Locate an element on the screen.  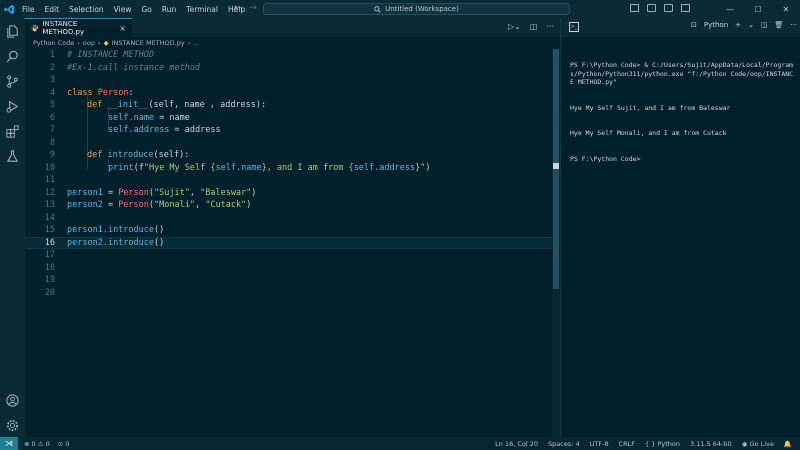
python-interpreter: 3.11.5 64-bit is located at coordinates (711, 444).